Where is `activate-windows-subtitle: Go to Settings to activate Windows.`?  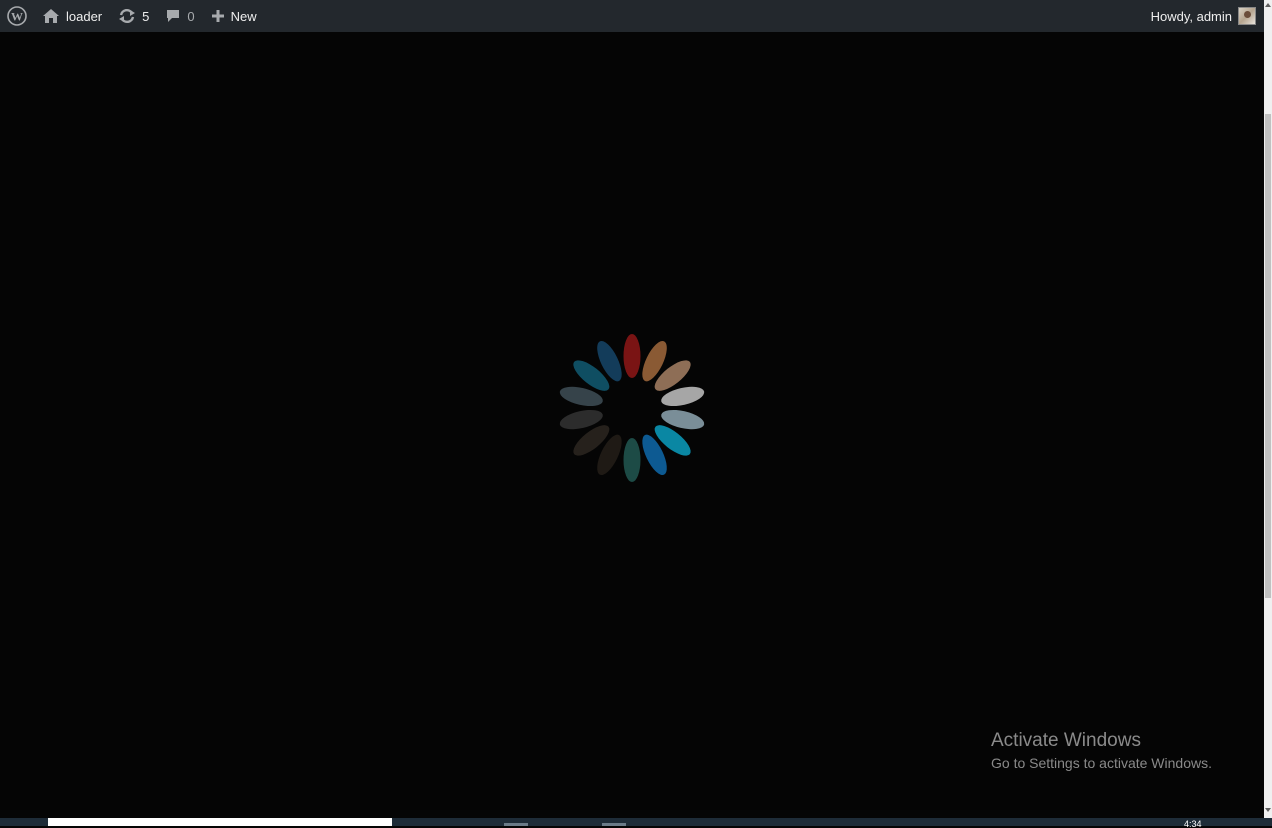
activate-windows-subtitle: Go to Settings to activate Windows. is located at coordinates (1101, 763).